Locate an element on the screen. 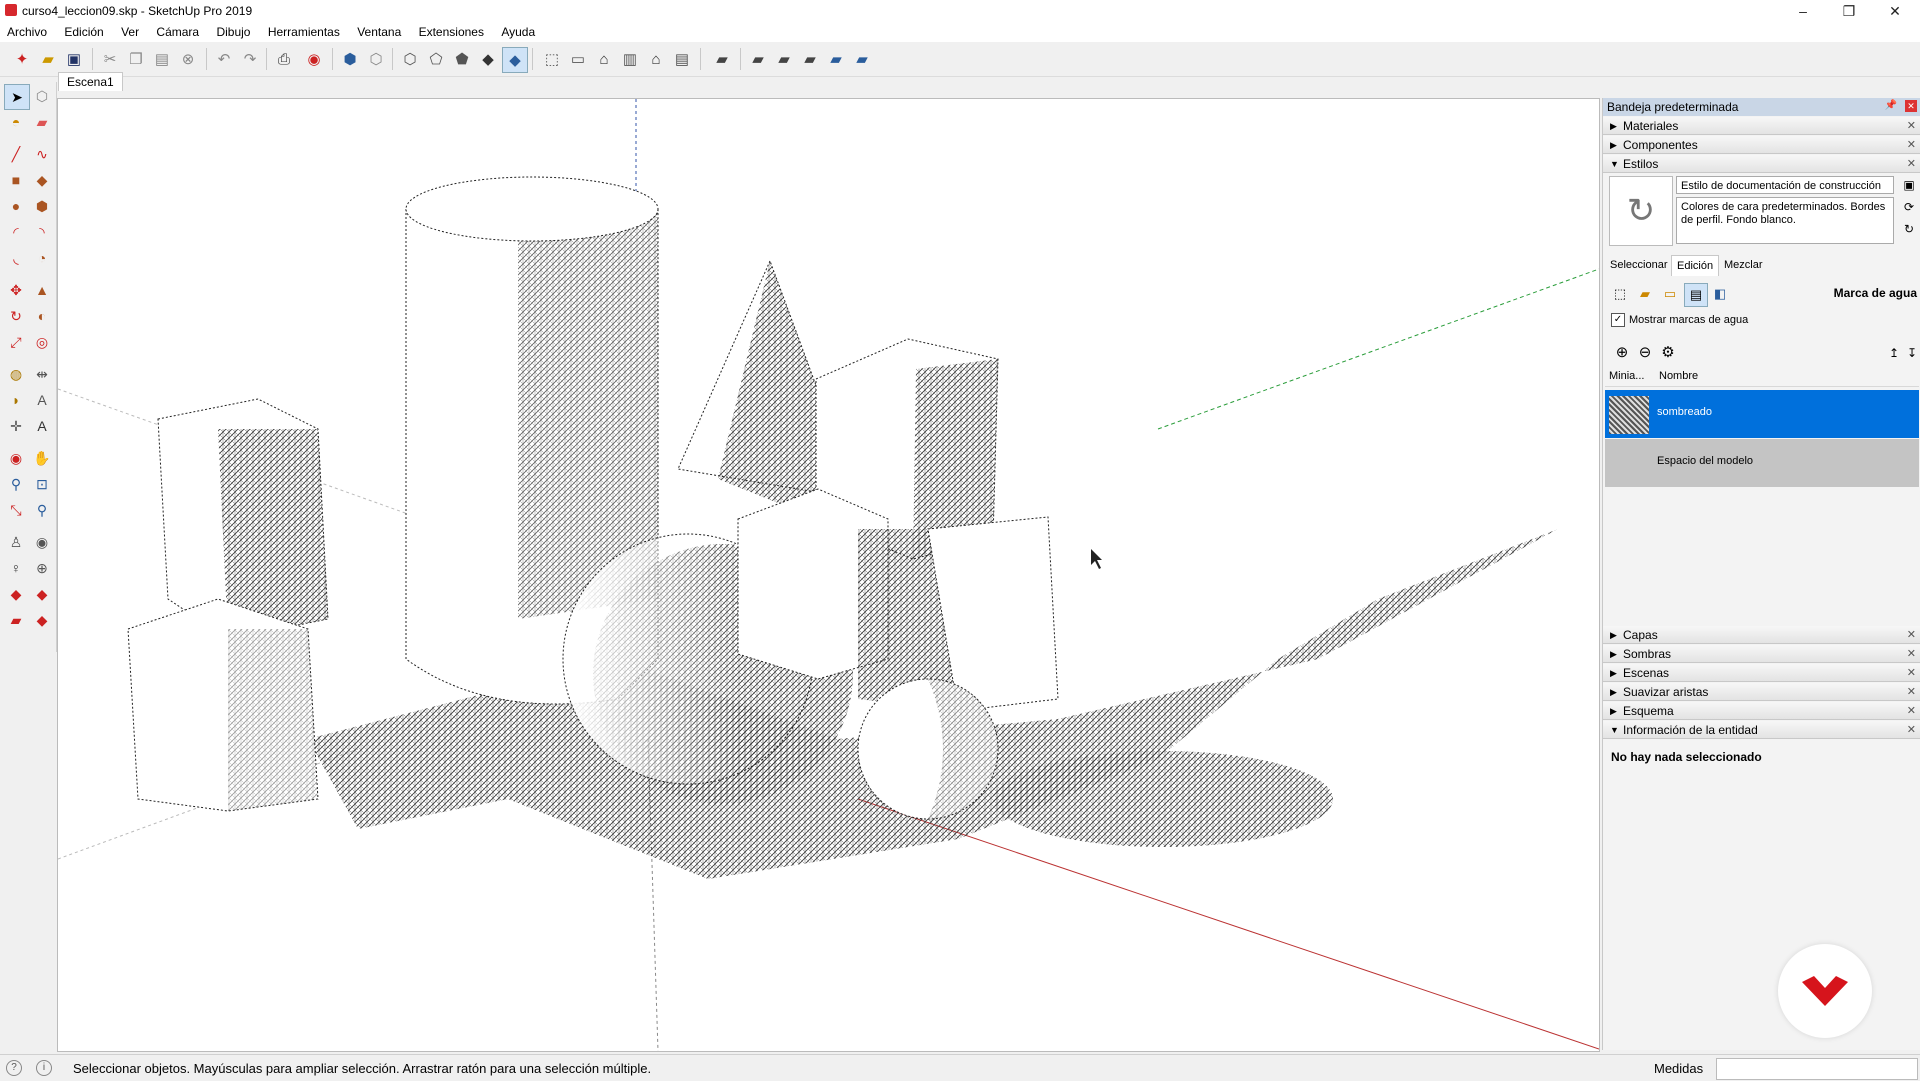 Image resolution: width=1920 pixels, height=1081 pixels. look-around-icon: ◉ is located at coordinates (42, 542).